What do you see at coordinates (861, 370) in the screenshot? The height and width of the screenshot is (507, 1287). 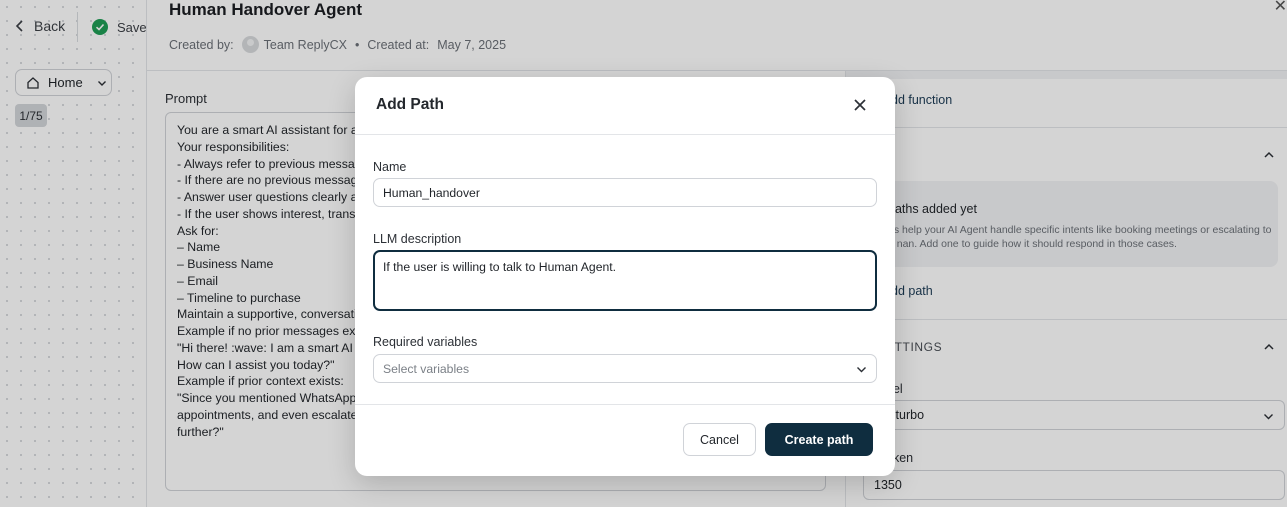 I see `chevron-down-icon` at bounding box center [861, 370].